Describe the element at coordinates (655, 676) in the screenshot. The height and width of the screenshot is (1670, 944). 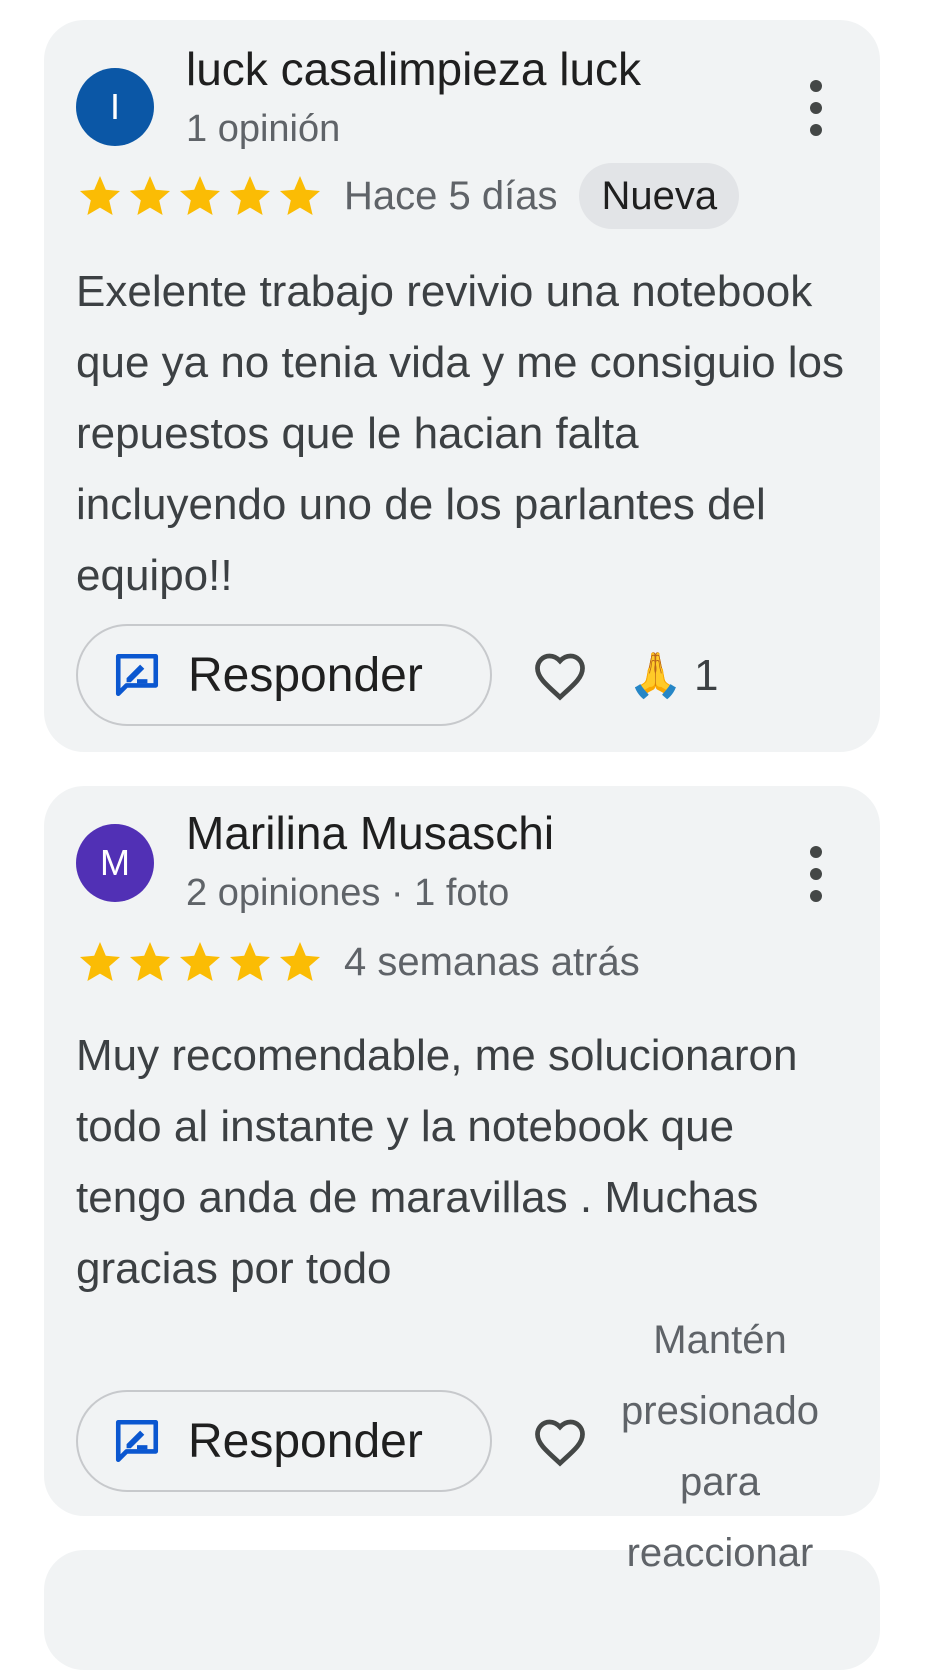
I see `pray-reaction-icon: 🙏` at that location.